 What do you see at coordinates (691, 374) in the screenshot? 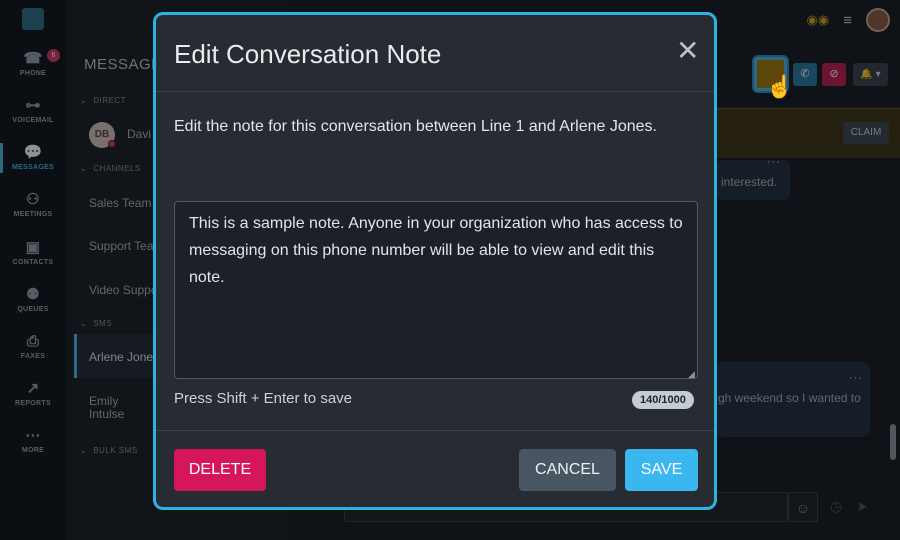
I see `resize-handle-icon: ◢` at bounding box center [691, 374].